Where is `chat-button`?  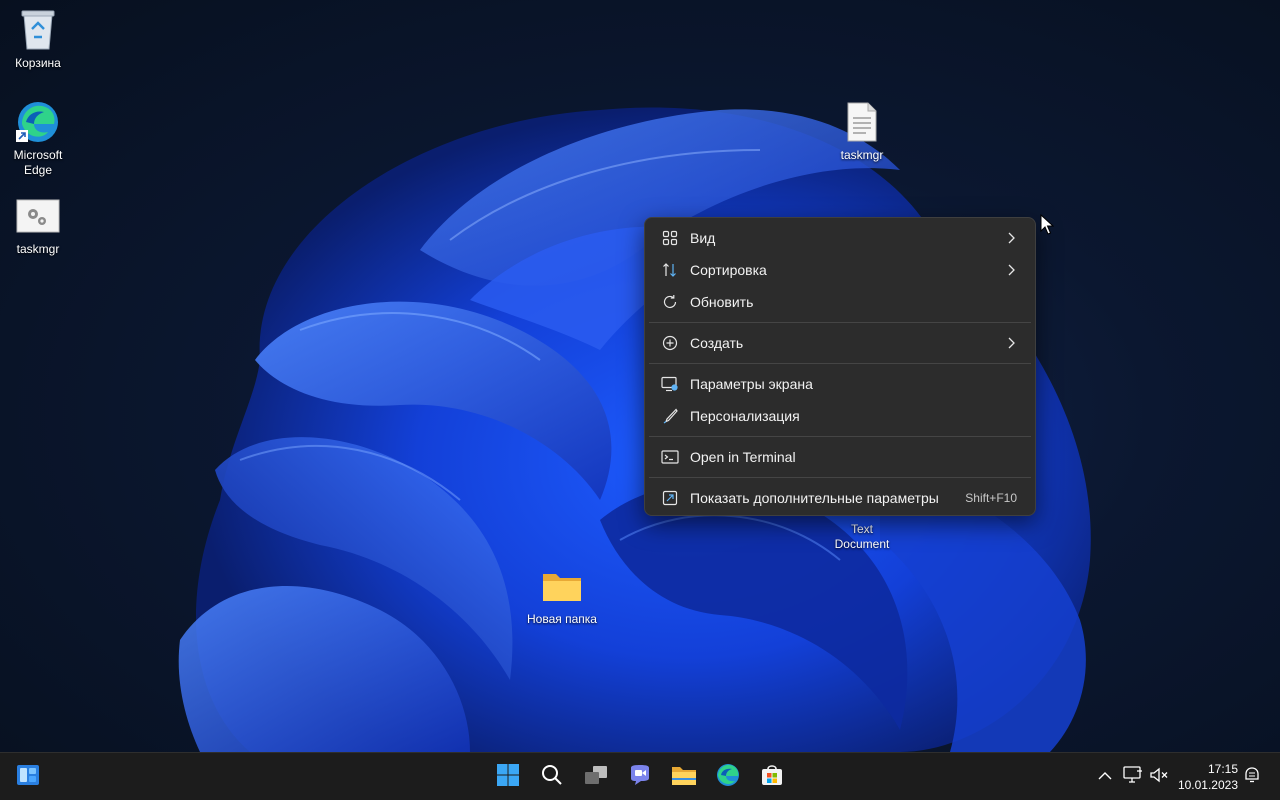
chat-button is located at coordinates (640, 777).